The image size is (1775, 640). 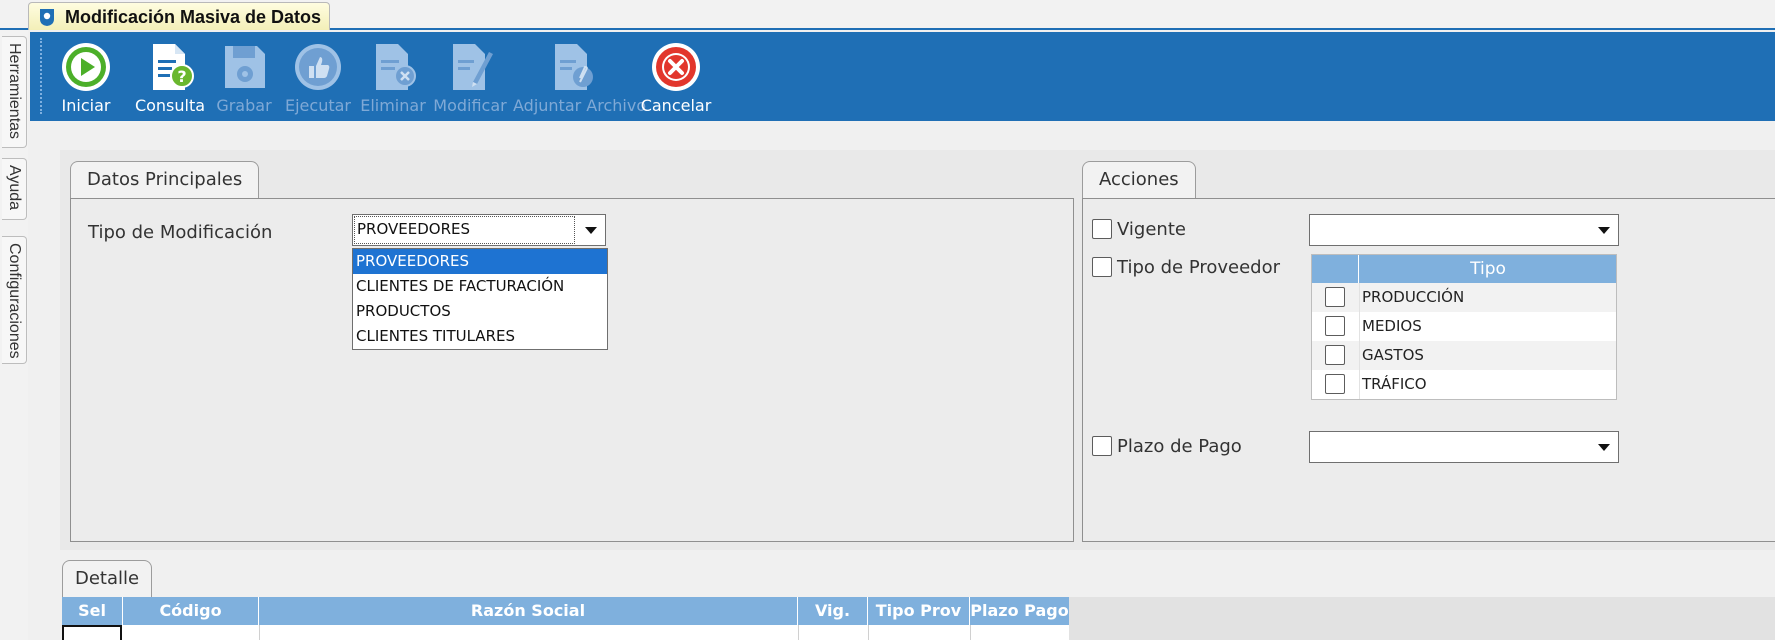 I want to click on iniciar-label: Iniciar, so click(x=86, y=105).